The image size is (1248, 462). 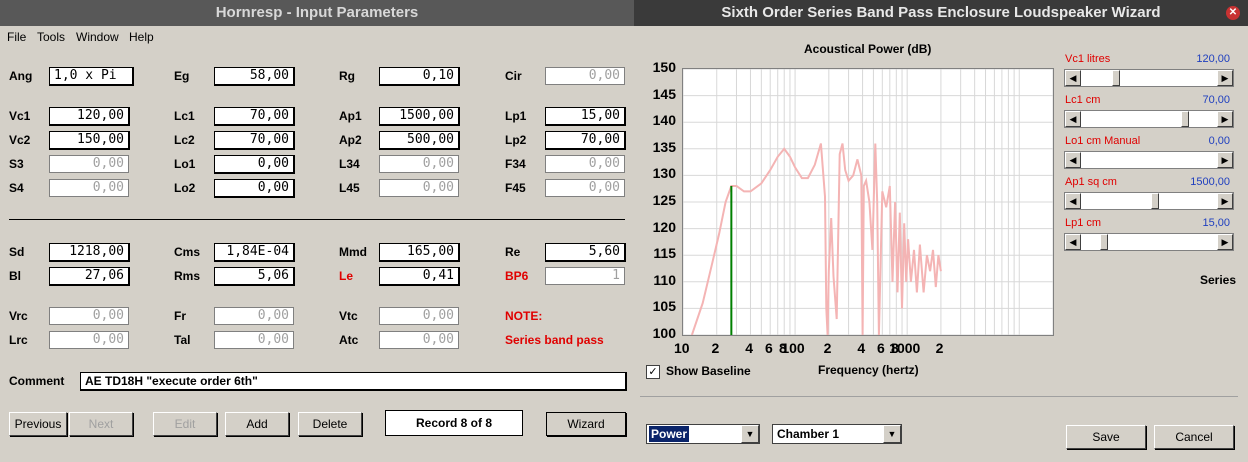 What do you see at coordinates (254, 140) in the screenshot?
I see `lc2-field: 70,00` at bounding box center [254, 140].